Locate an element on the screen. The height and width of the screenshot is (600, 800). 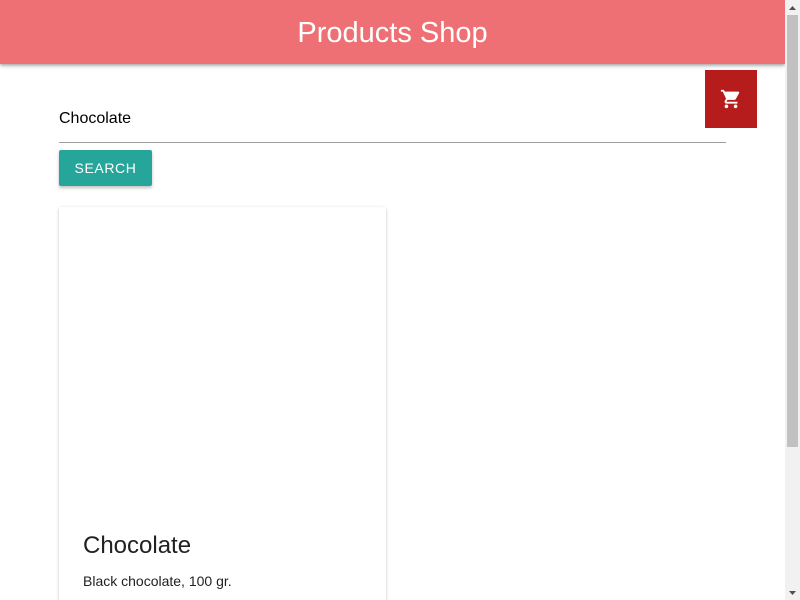
vertical-scrollbar is located at coordinates (792, 300).